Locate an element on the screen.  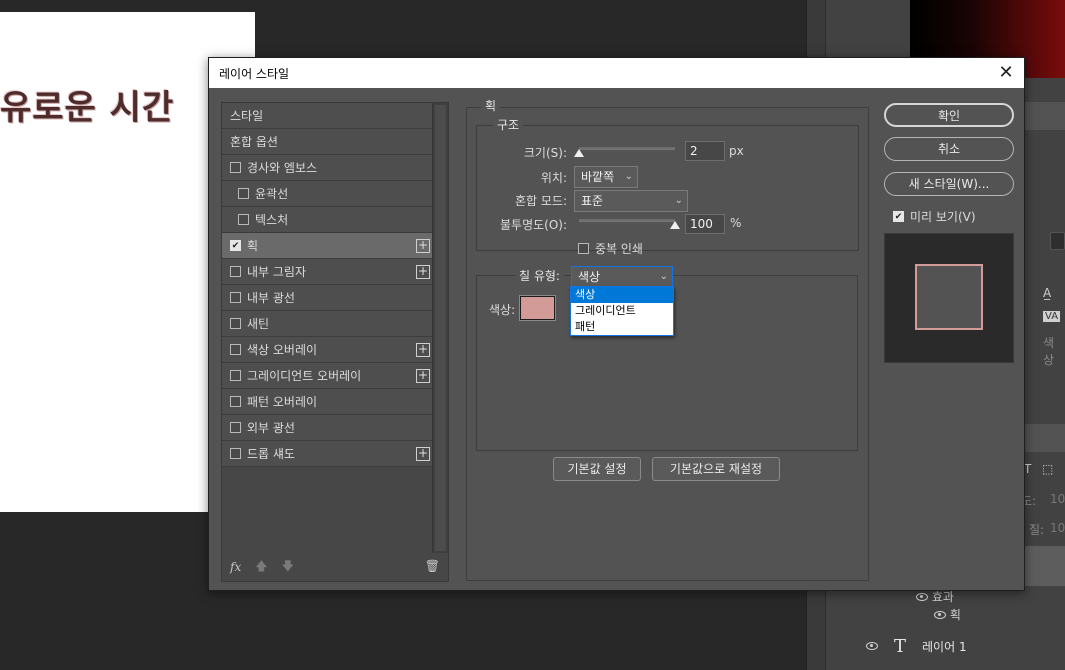
style-item-label: 스타일 is located at coordinates (247, 116).